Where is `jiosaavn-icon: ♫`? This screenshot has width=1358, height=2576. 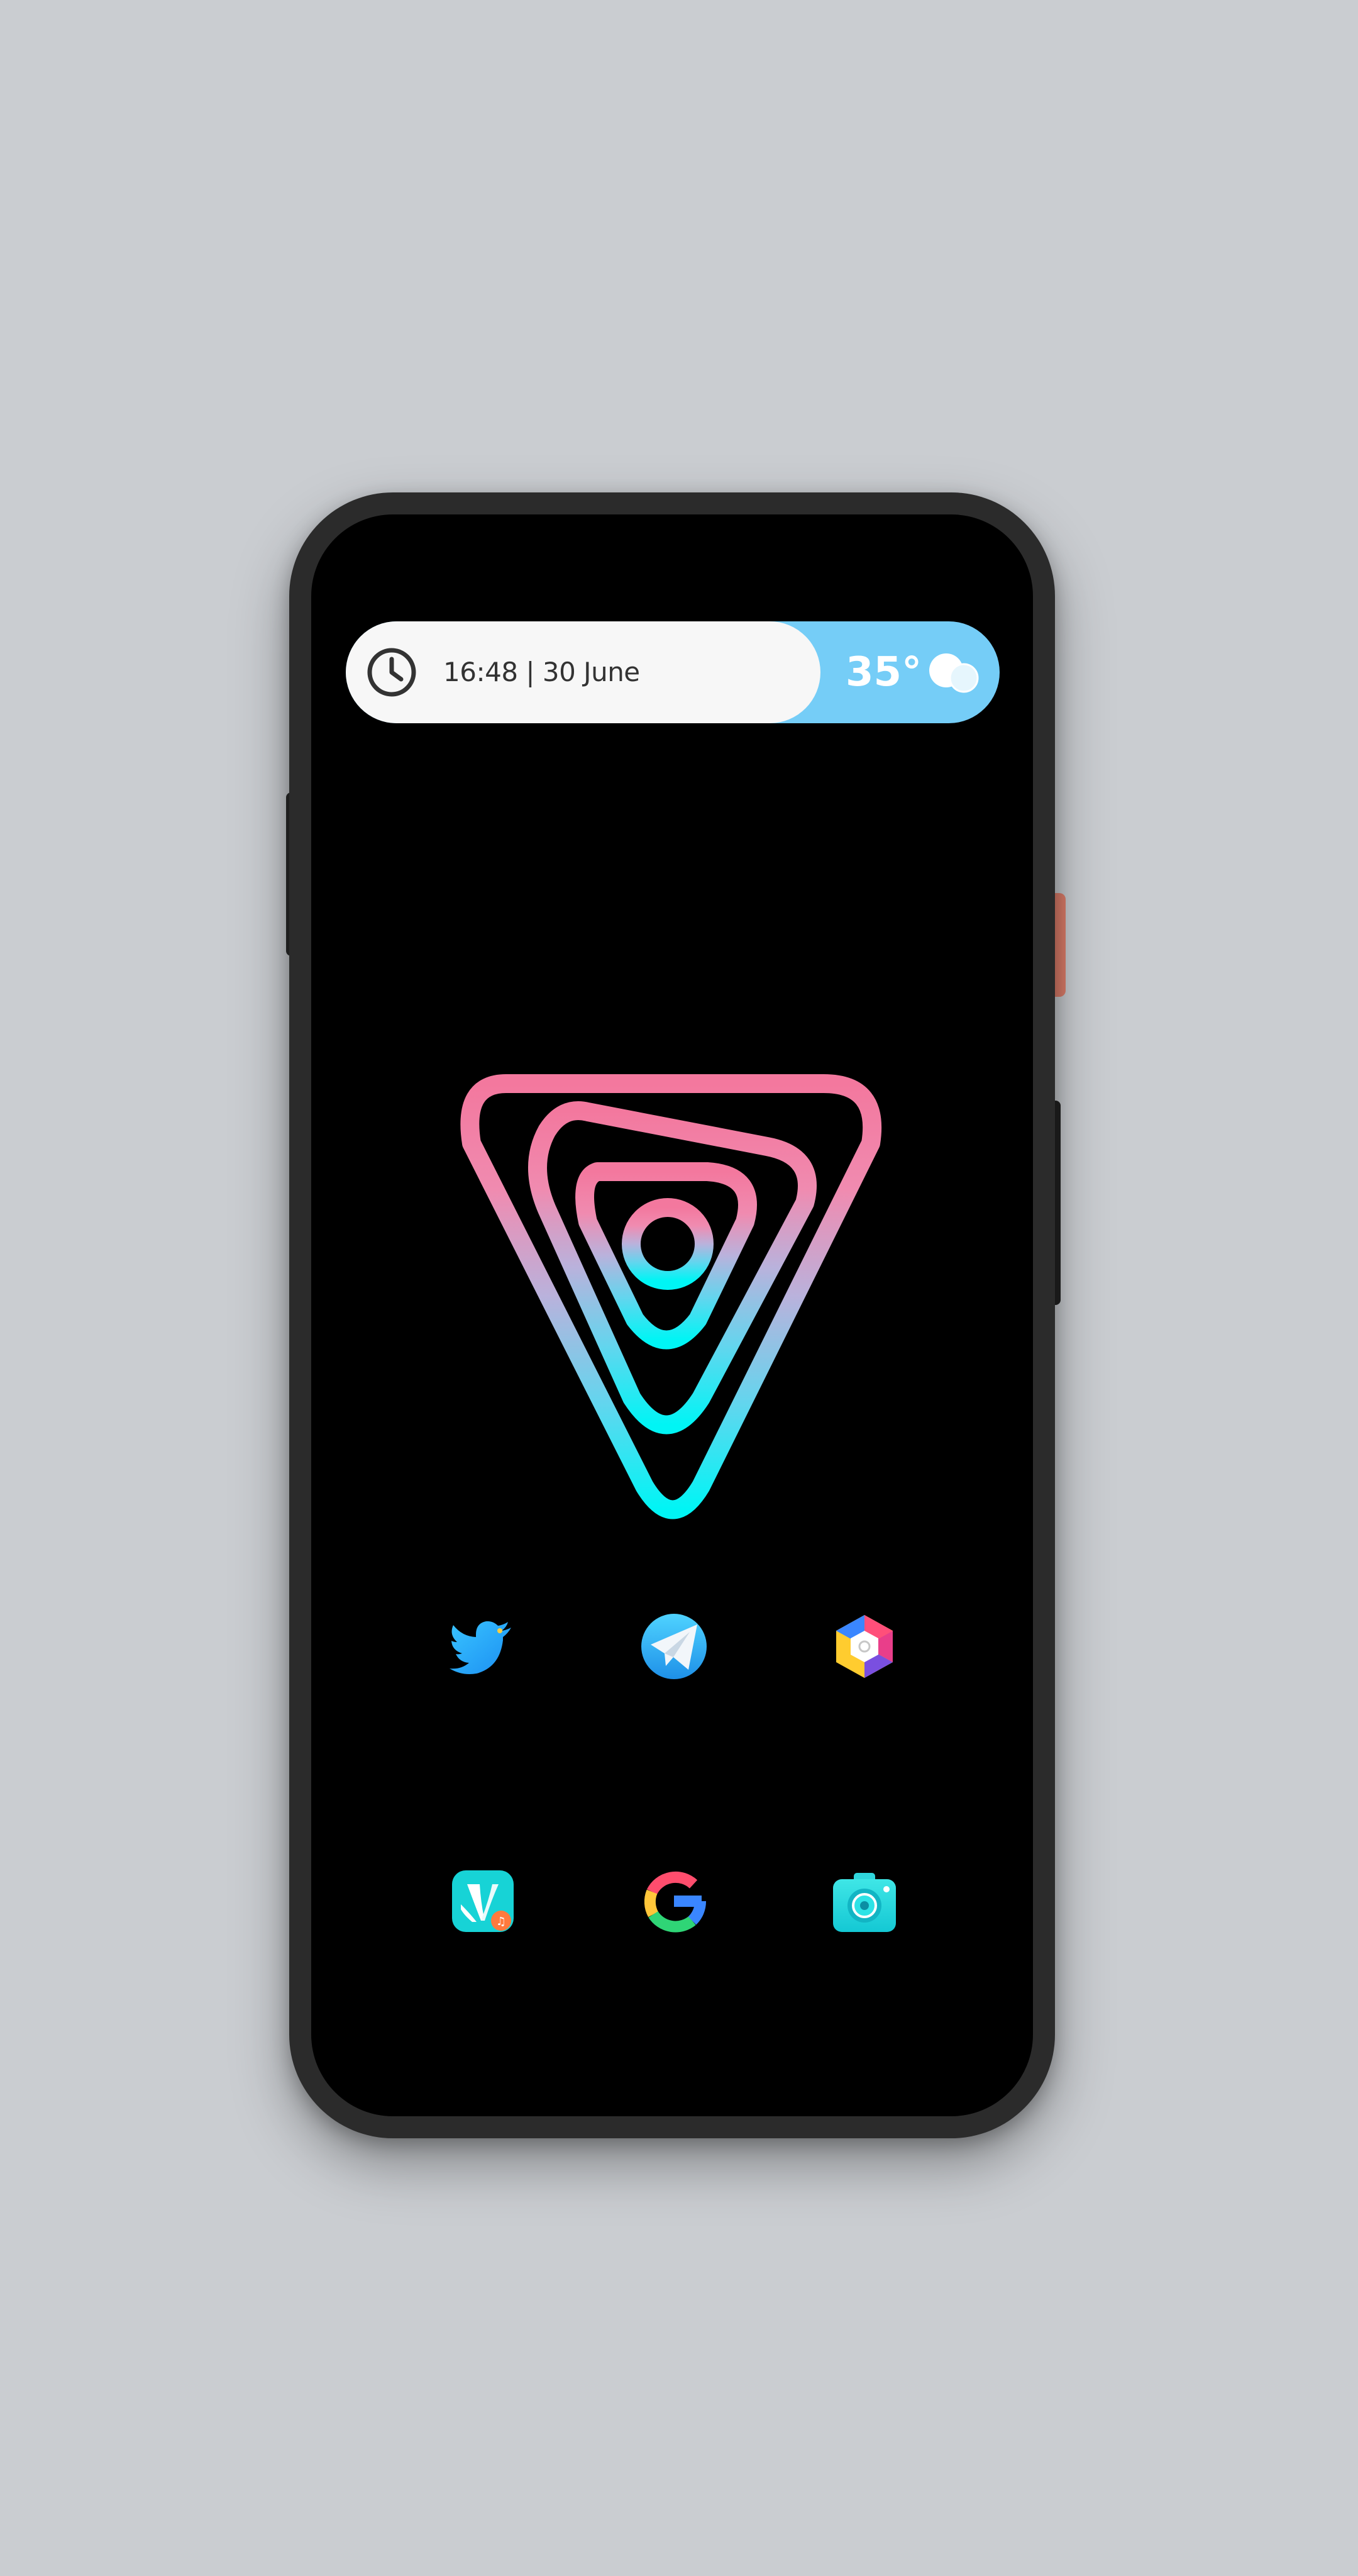 jiosaavn-icon: ♫ is located at coordinates (483, 1901).